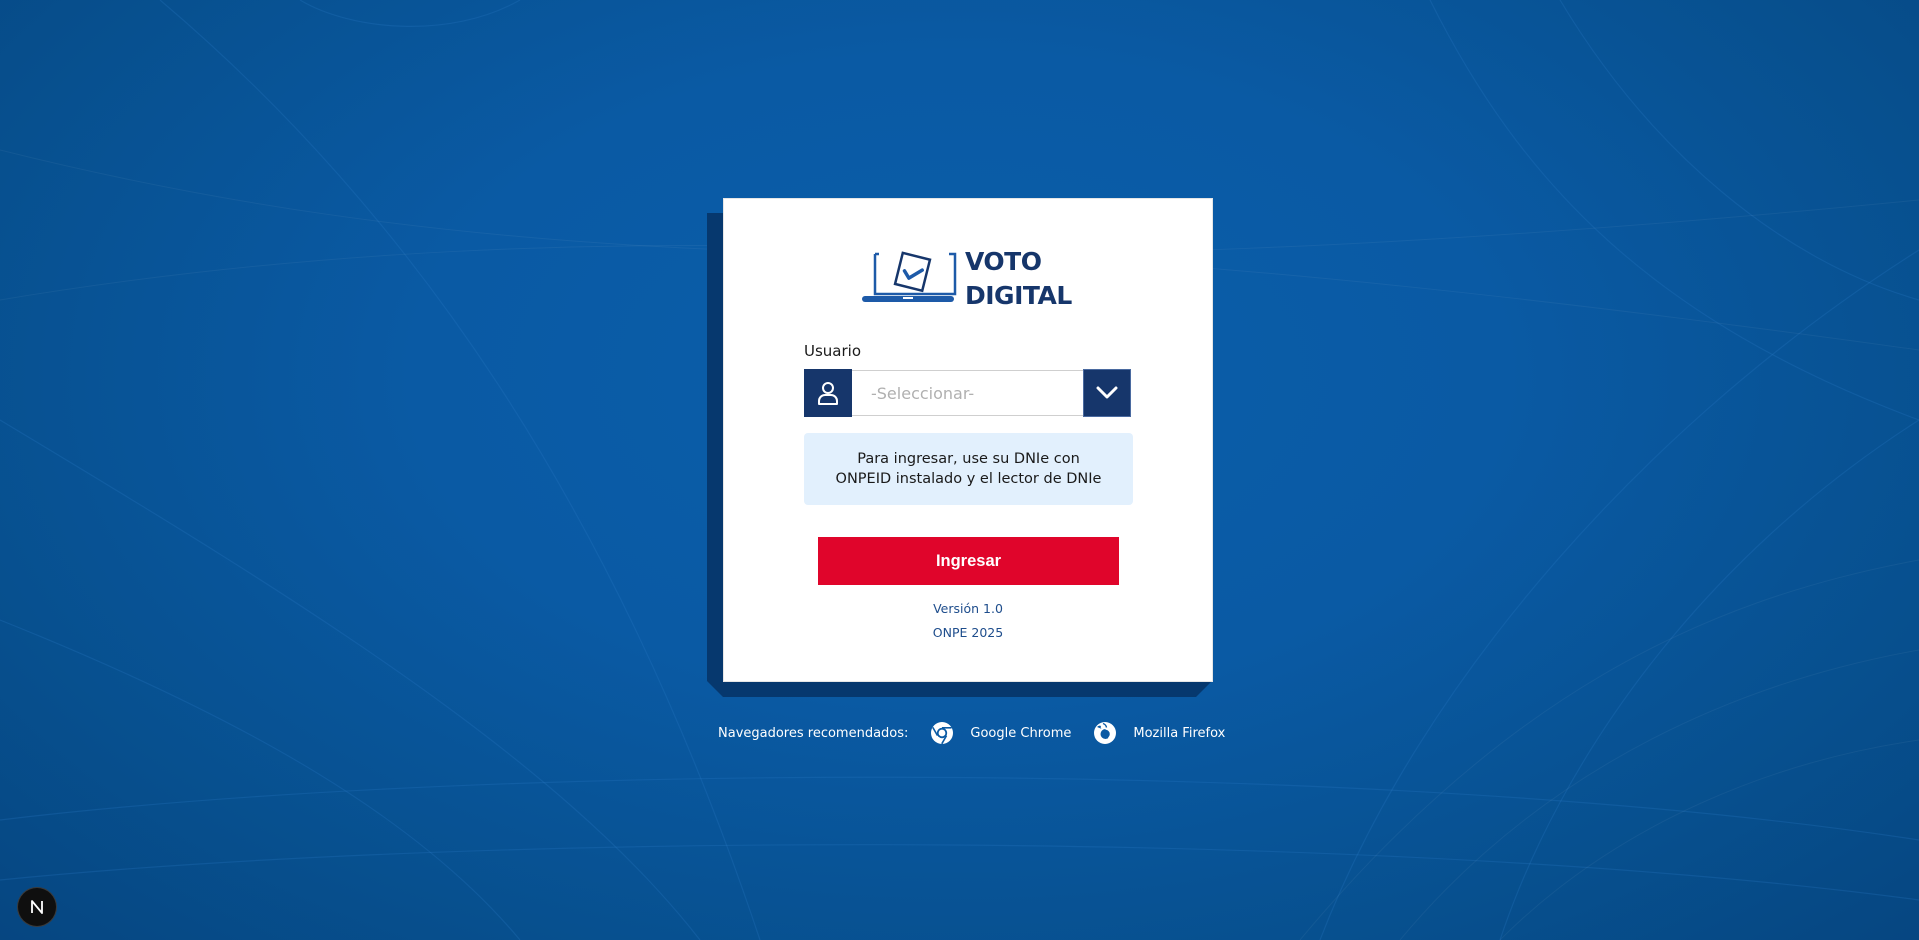 This screenshot has height=940, width=1919. I want to click on chevron-down-icon, so click(1107, 392).